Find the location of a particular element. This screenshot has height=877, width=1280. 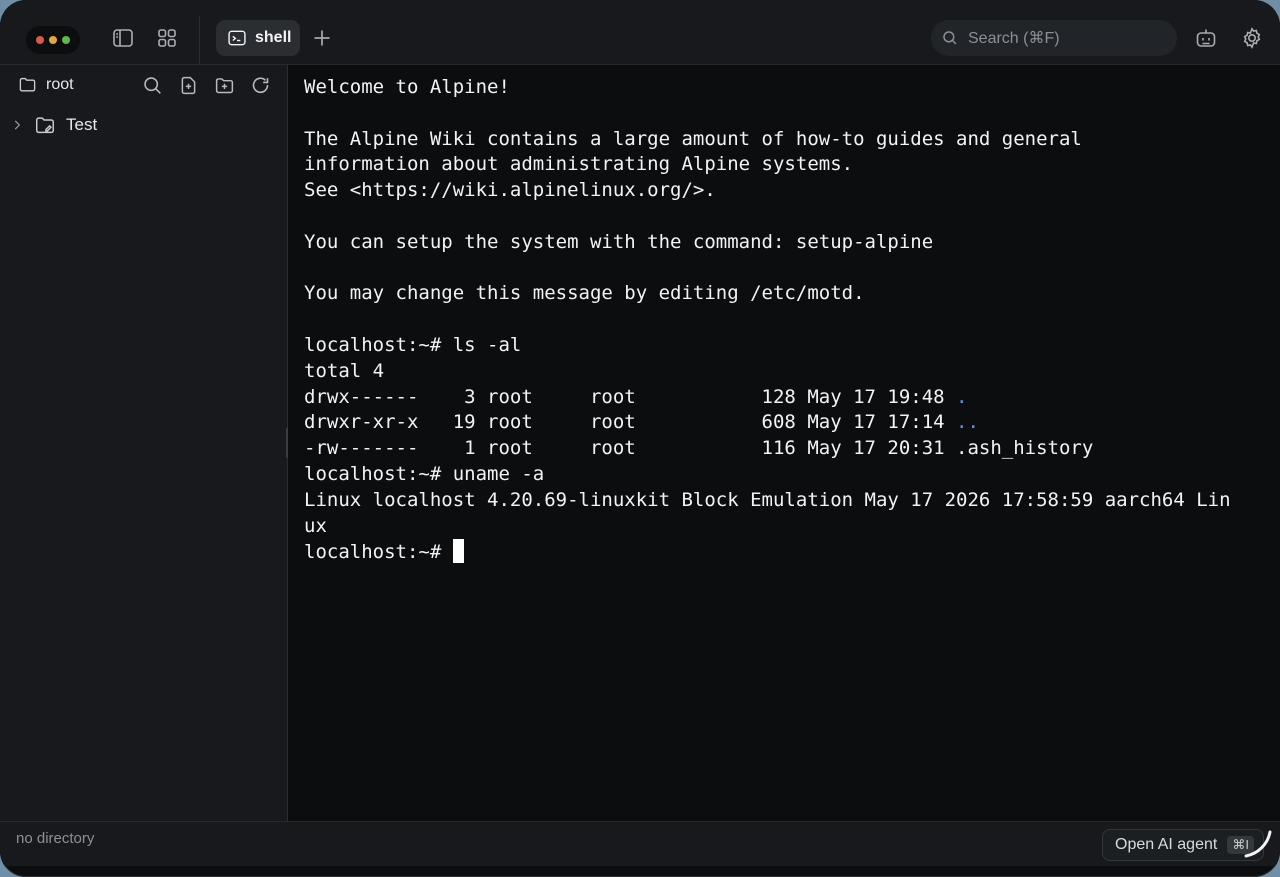

terminal-prompt: localhost:~# is located at coordinates (378, 552).